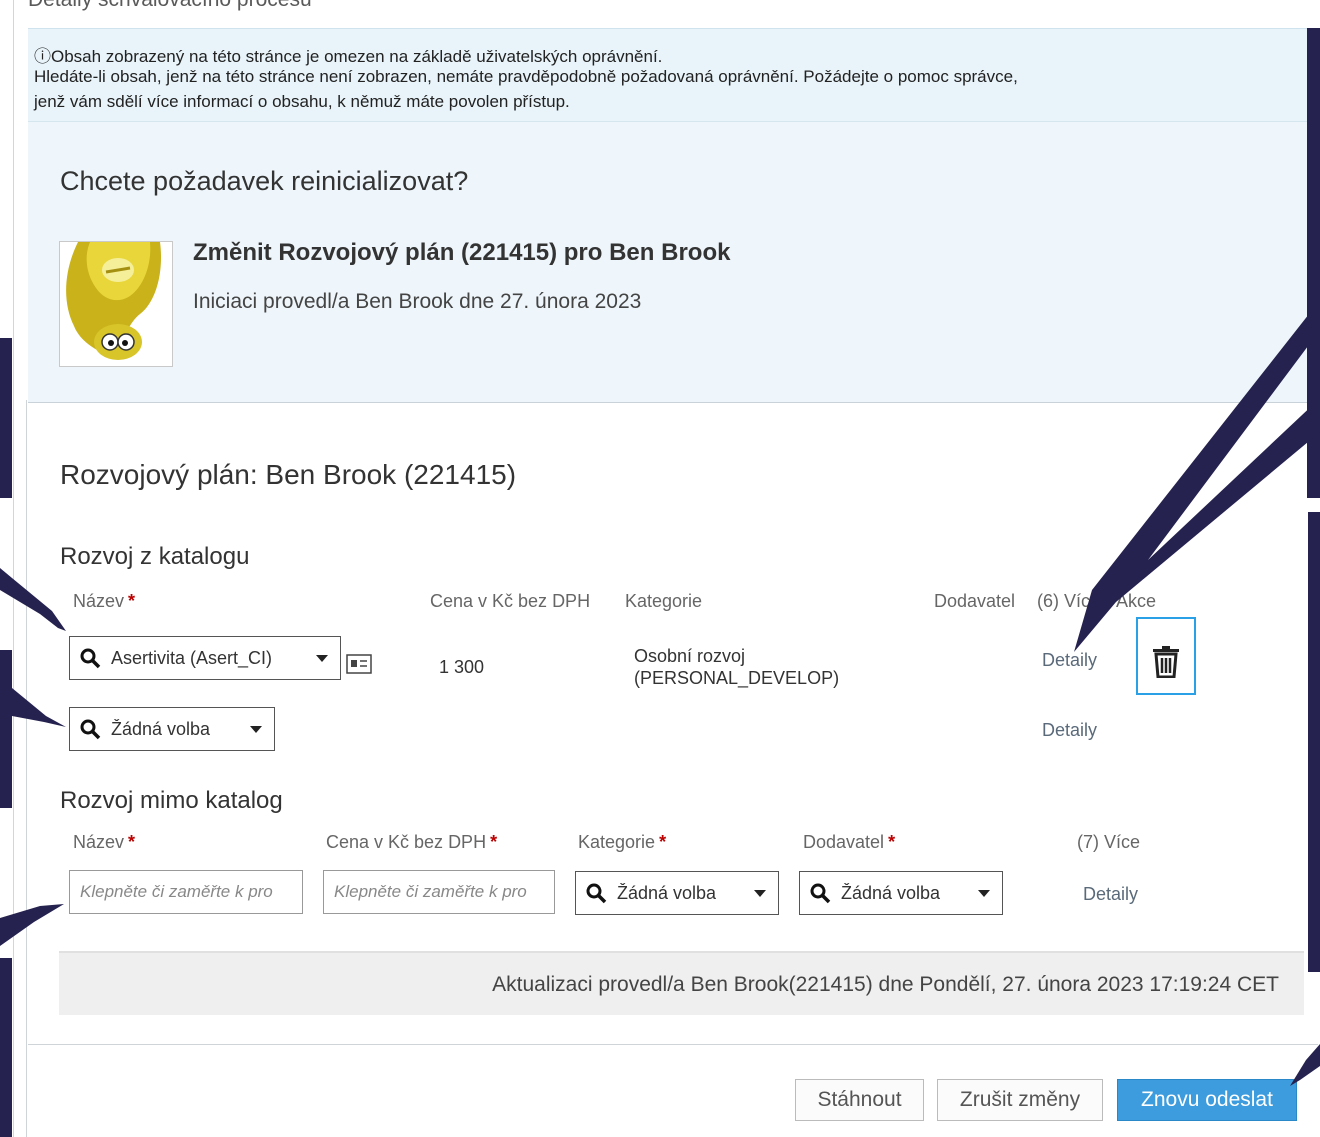 The image size is (1320, 1137). I want to click on catalog-section-title: Rozvoj z katalogu, so click(155, 556).